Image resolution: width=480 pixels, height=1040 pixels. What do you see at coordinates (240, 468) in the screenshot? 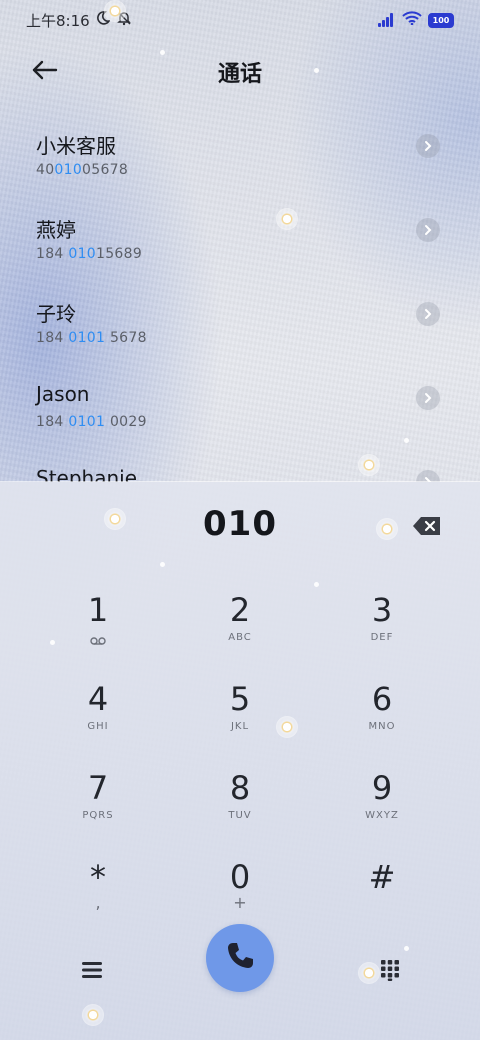
I see `list-item: Stephanie` at bounding box center [240, 468].